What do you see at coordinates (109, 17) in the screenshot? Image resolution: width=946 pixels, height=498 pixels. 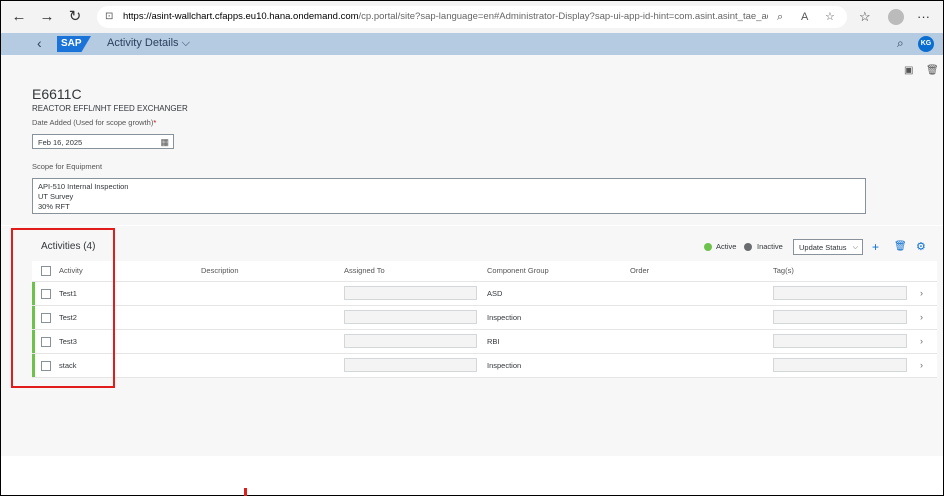 I see `site-info-icon: ⊡` at bounding box center [109, 17].